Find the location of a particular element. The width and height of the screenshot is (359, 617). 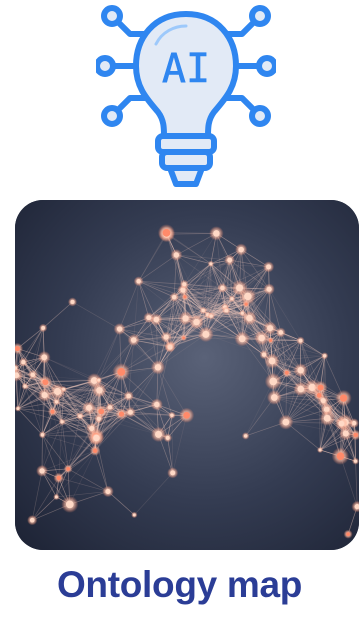

caption-title: Ontology map is located at coordinates (179, 584).